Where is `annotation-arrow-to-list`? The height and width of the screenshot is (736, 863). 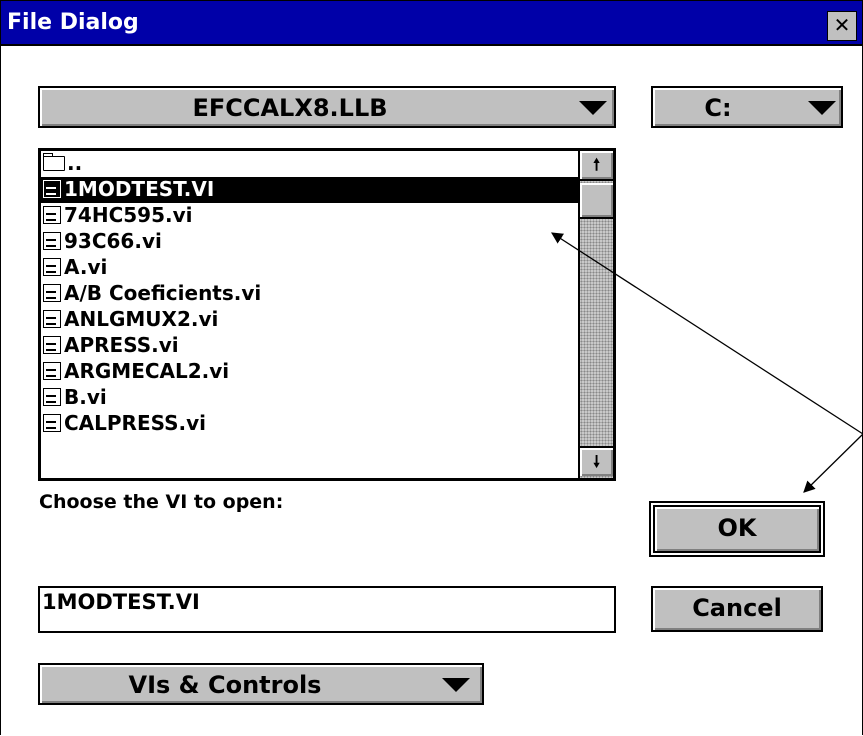
annotation-arrow-to-list is located at coordinates (707, 333).